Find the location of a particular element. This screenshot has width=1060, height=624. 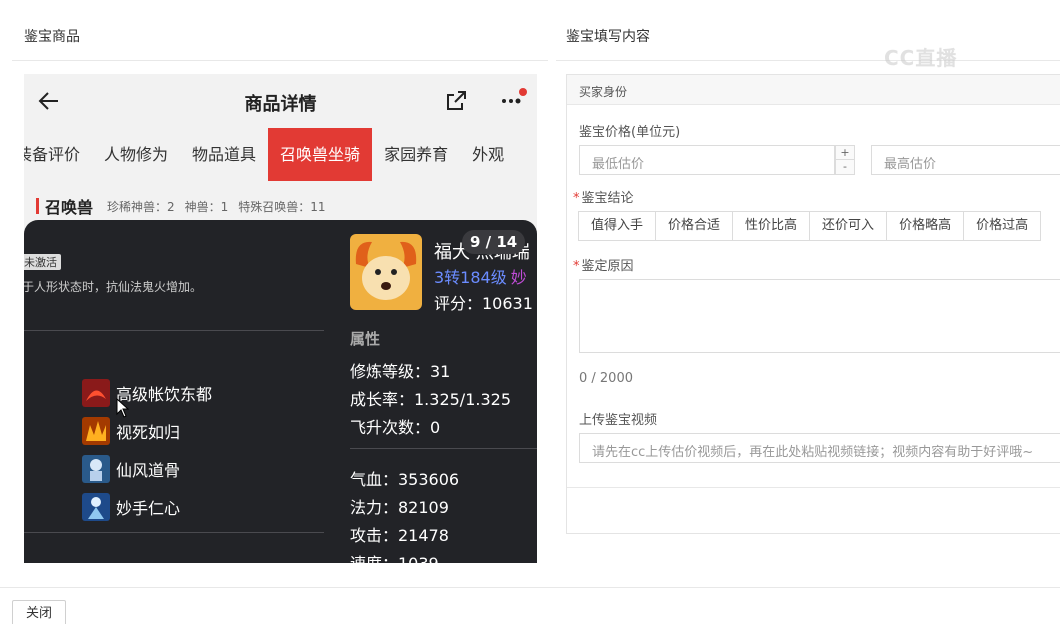

pet-level: 3转184级妙 is located at coordinates (480, 276).